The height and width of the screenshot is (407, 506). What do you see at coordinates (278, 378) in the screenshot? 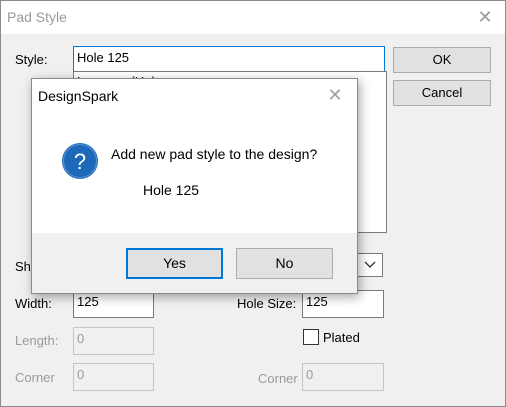
I see `corner2-label: Corner` at bounding box center [278, 378].